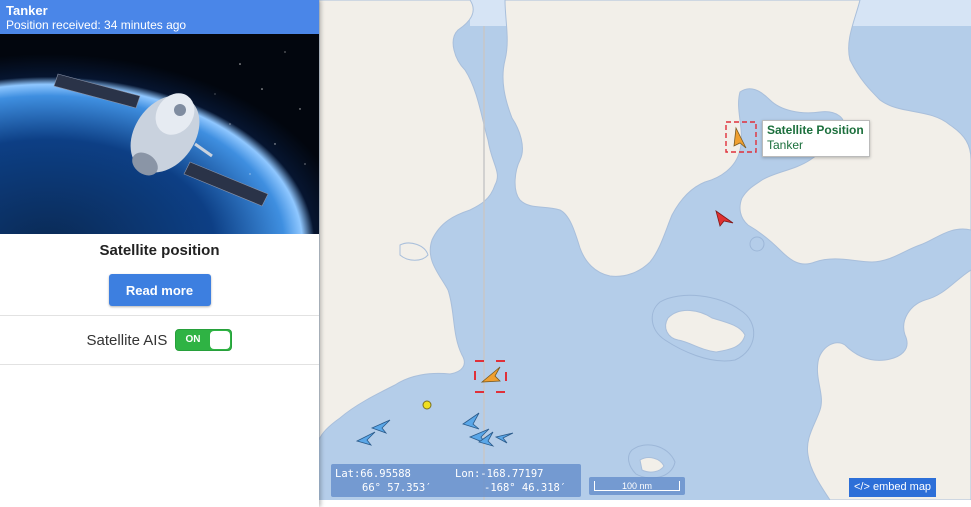  I want to click on vessel-dot-icon, so click(427, 405).